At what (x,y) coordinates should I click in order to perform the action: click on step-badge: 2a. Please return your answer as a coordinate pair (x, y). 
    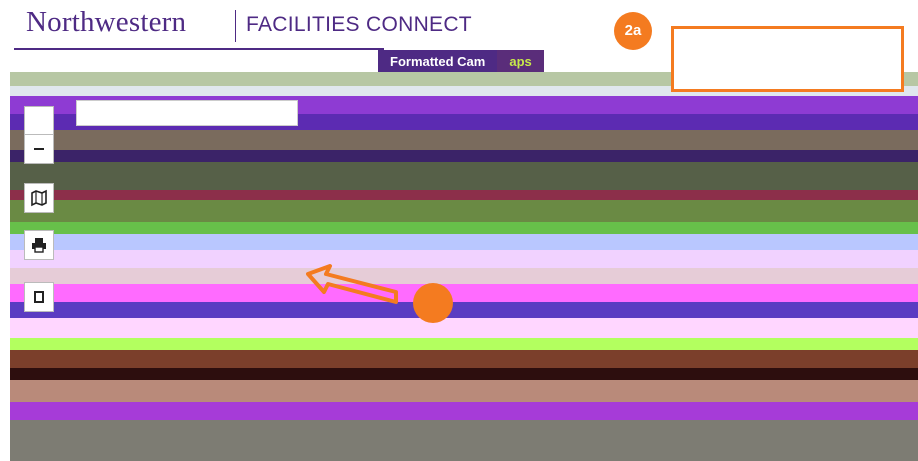
    Looking at the image, I should click on (633, 31).